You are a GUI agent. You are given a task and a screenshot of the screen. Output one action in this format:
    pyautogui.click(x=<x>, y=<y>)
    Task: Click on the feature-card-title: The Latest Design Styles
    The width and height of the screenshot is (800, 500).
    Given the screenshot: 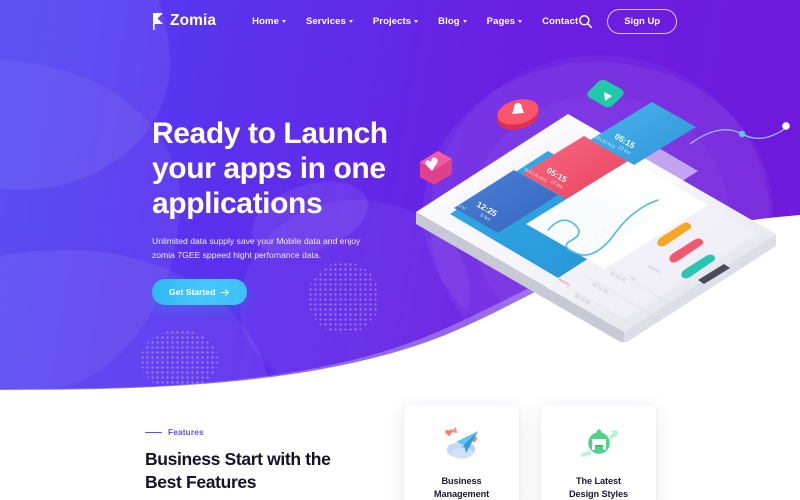 What is the action you would take?
    pyautogui.click(x=598, y=487)
    